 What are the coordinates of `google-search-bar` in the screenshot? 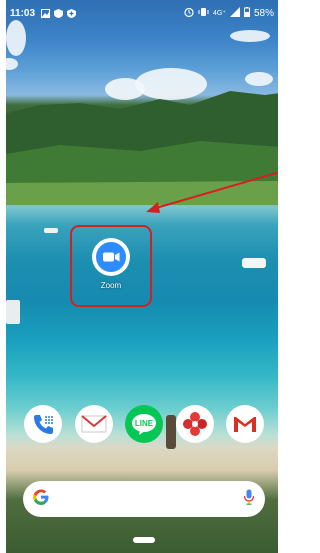 It's located at (144, 499).